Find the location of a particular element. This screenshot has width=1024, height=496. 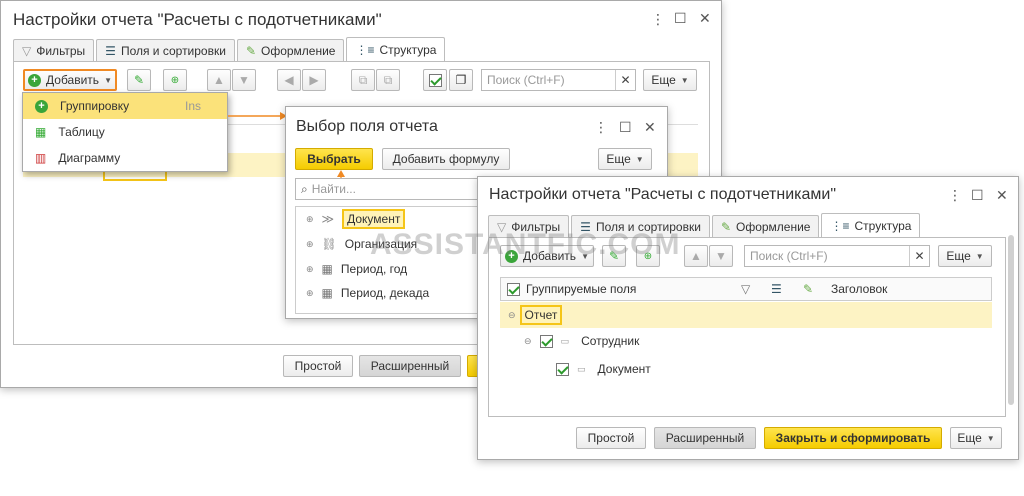

checklist-button is located at coordinates (435, 80).